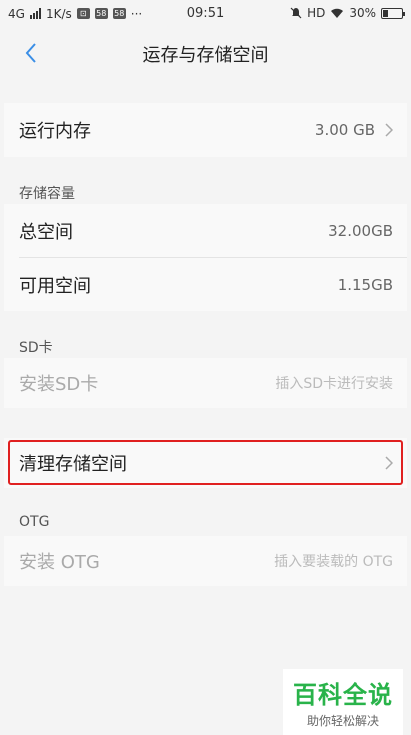 This screenshot has width=411, height=735. I want to click on install-sd-hint: 插入SD卡进行安装, so click(334, 384).